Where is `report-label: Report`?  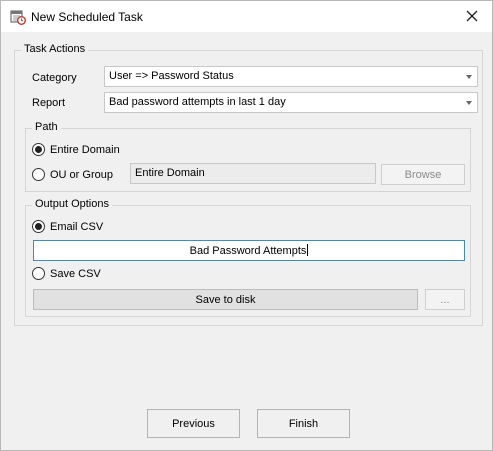
report-label: Report is located at coordinates (49, 103).